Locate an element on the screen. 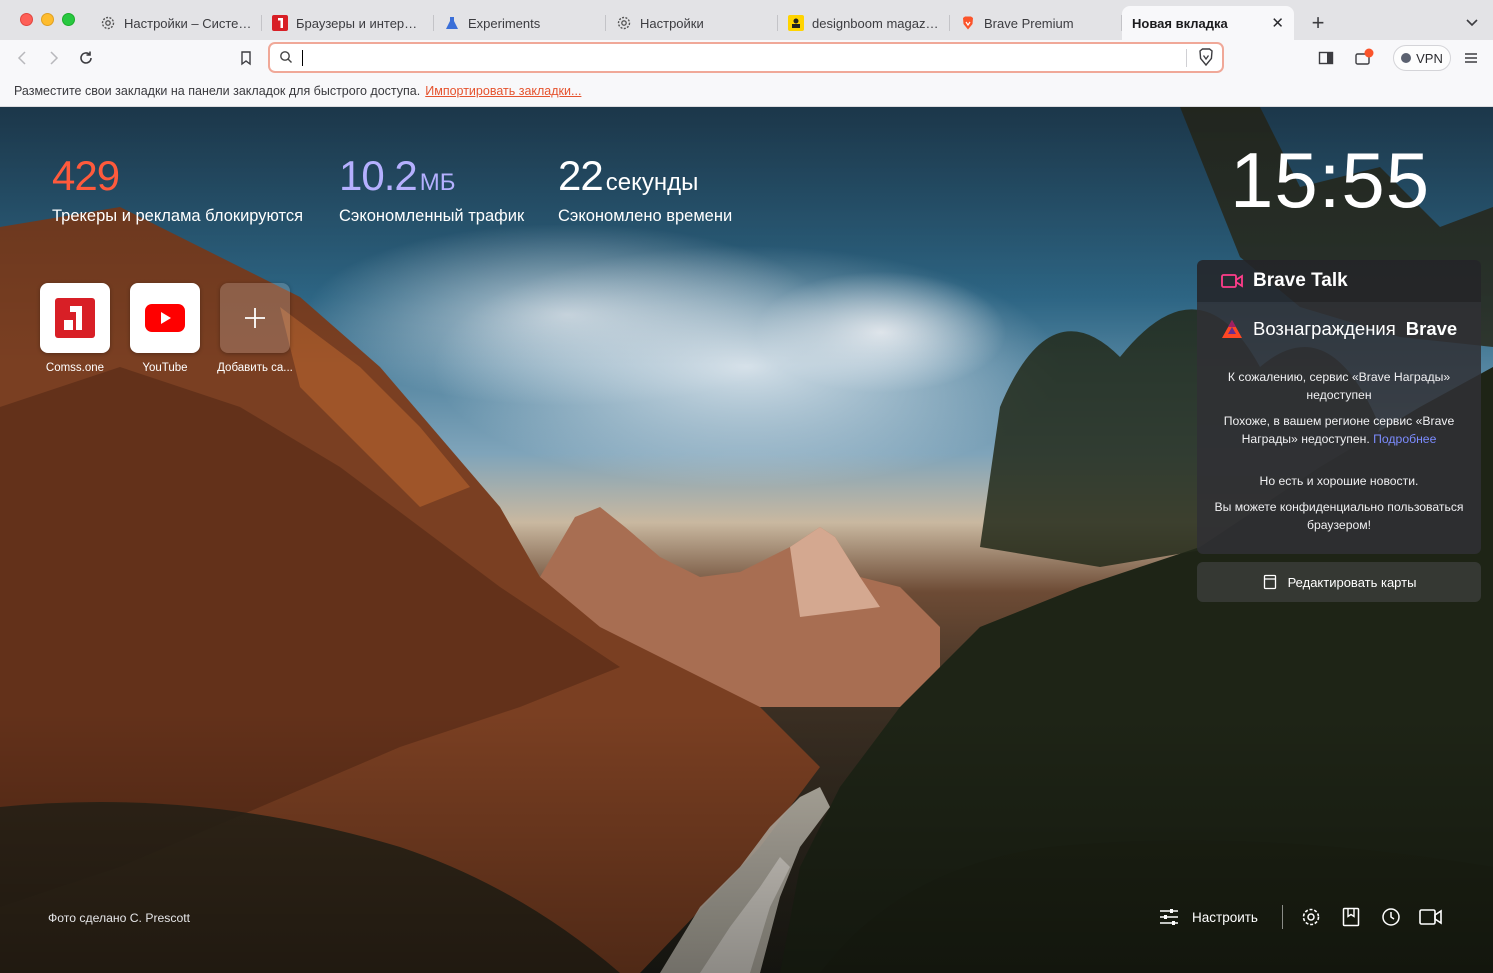 Image resolution: width=1493 pixels, height=973 pixels. address-bar is located at coordinates (746, 57).